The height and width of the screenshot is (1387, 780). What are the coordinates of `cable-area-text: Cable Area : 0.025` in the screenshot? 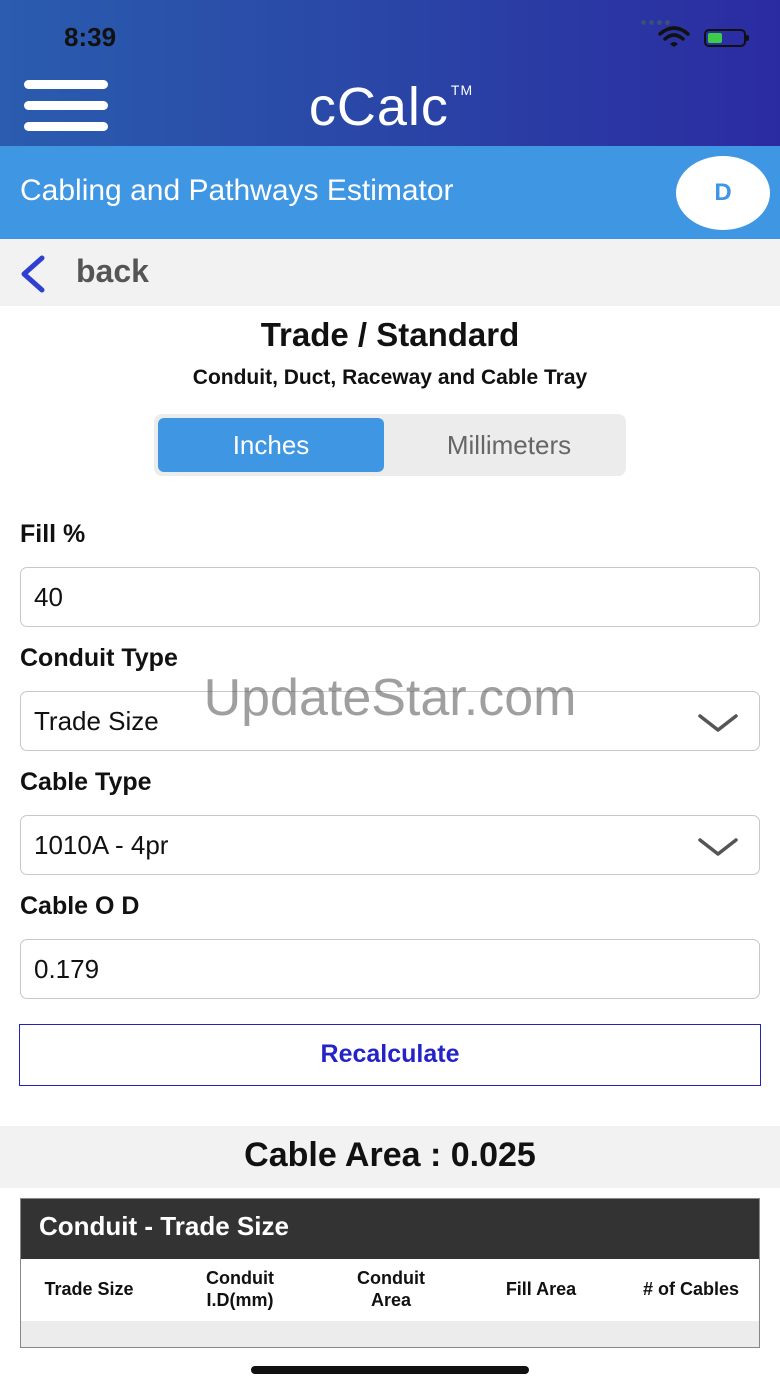 It's located at (390, 1155).